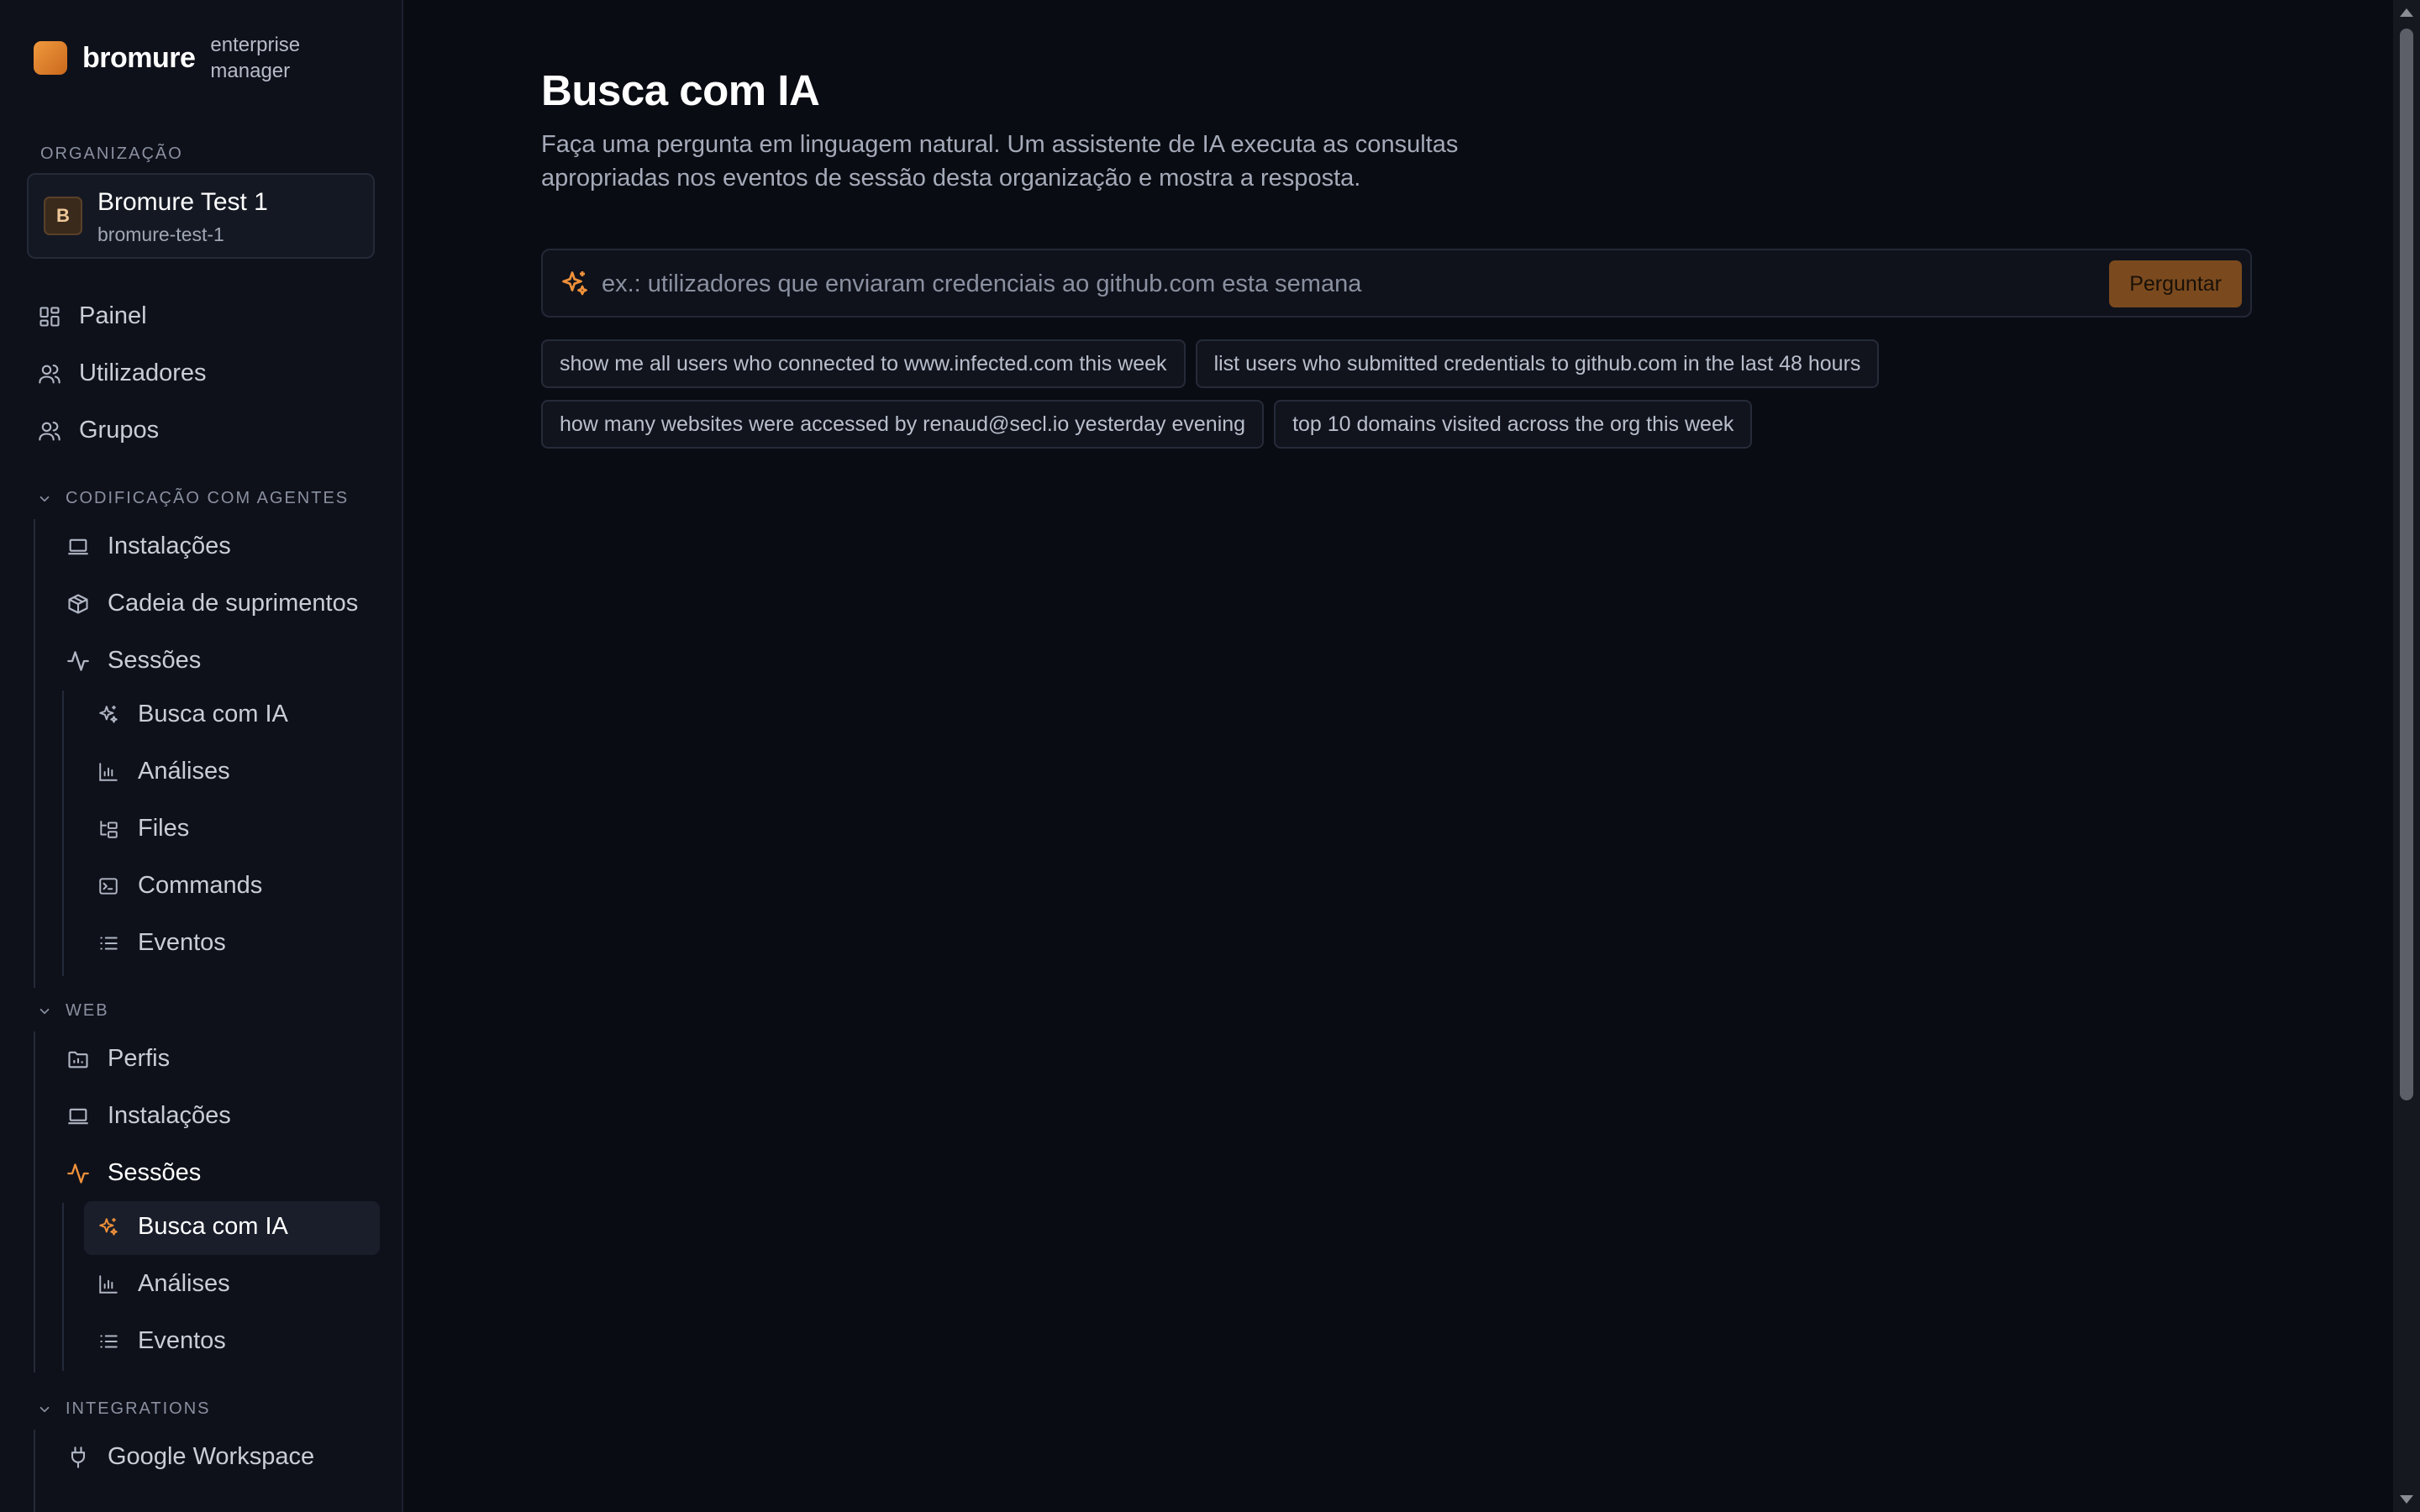 The width and height of the screenshot is (2420, 1512). Describe the element at coordinates (78, 1457) in the screenshot. I see `plug-icon` at that location.